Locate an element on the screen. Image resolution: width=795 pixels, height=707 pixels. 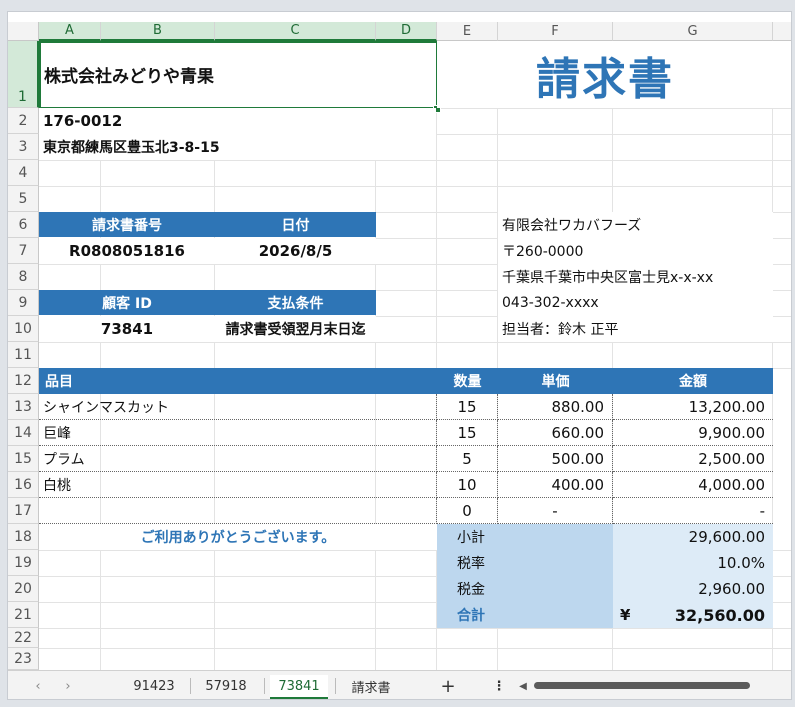
row-header-11: 11 is located at coordinates (23, 355).